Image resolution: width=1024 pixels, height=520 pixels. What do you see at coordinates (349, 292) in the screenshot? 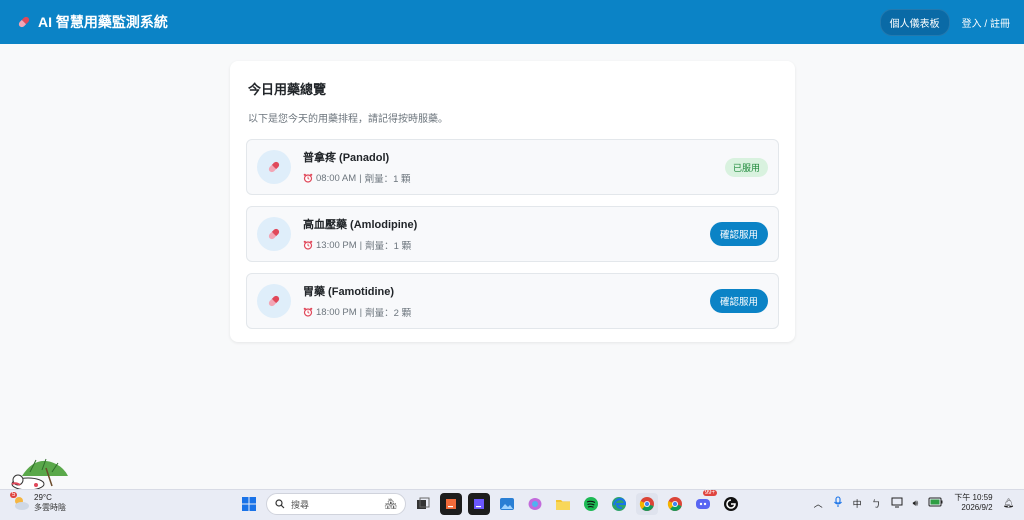
I see `med-name: 胃藥 (Famotidine)` at bounding box center [349, 292].